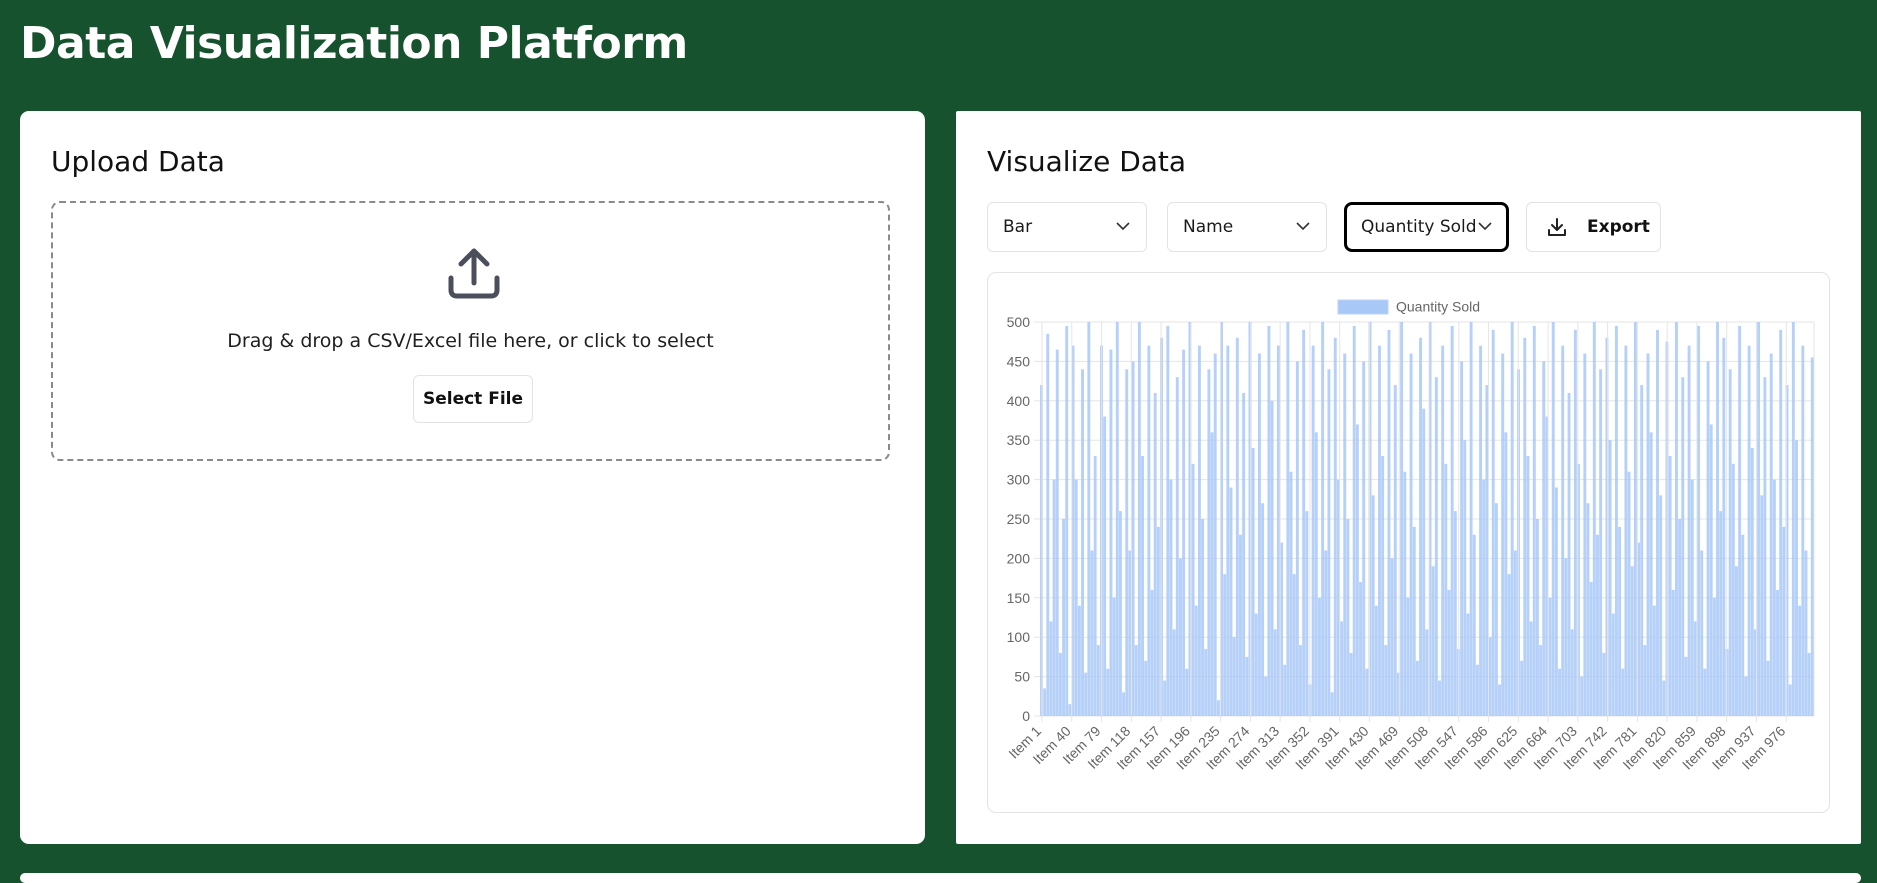  Describe the element at coordinates (473, 399) in the screenshot. I see `select-file-button: Select File` at that location.